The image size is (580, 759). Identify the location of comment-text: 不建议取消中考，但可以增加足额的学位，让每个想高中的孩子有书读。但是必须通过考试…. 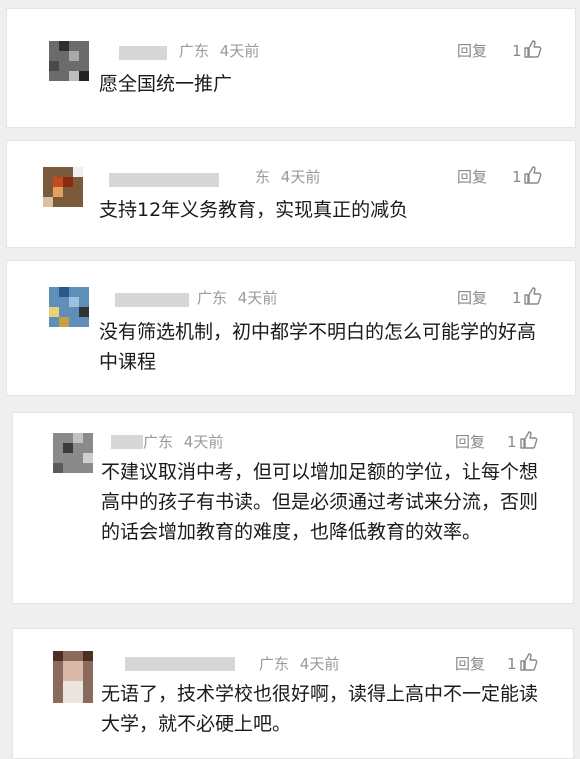
(320, 502).